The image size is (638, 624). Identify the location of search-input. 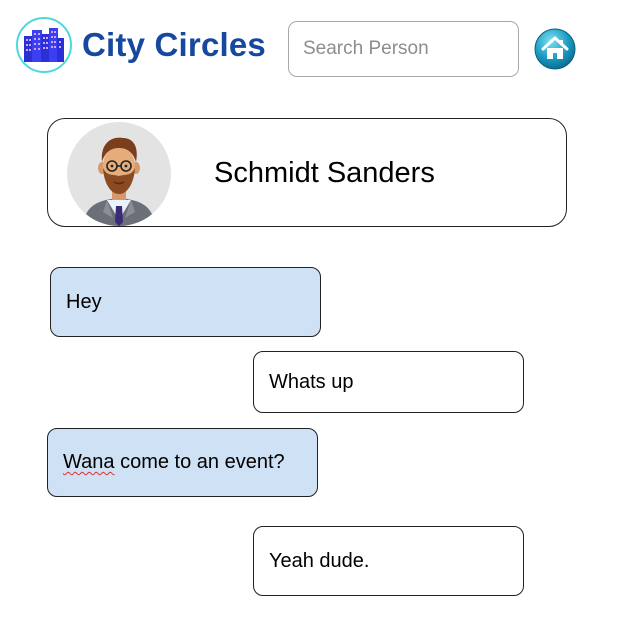
(403, 49).